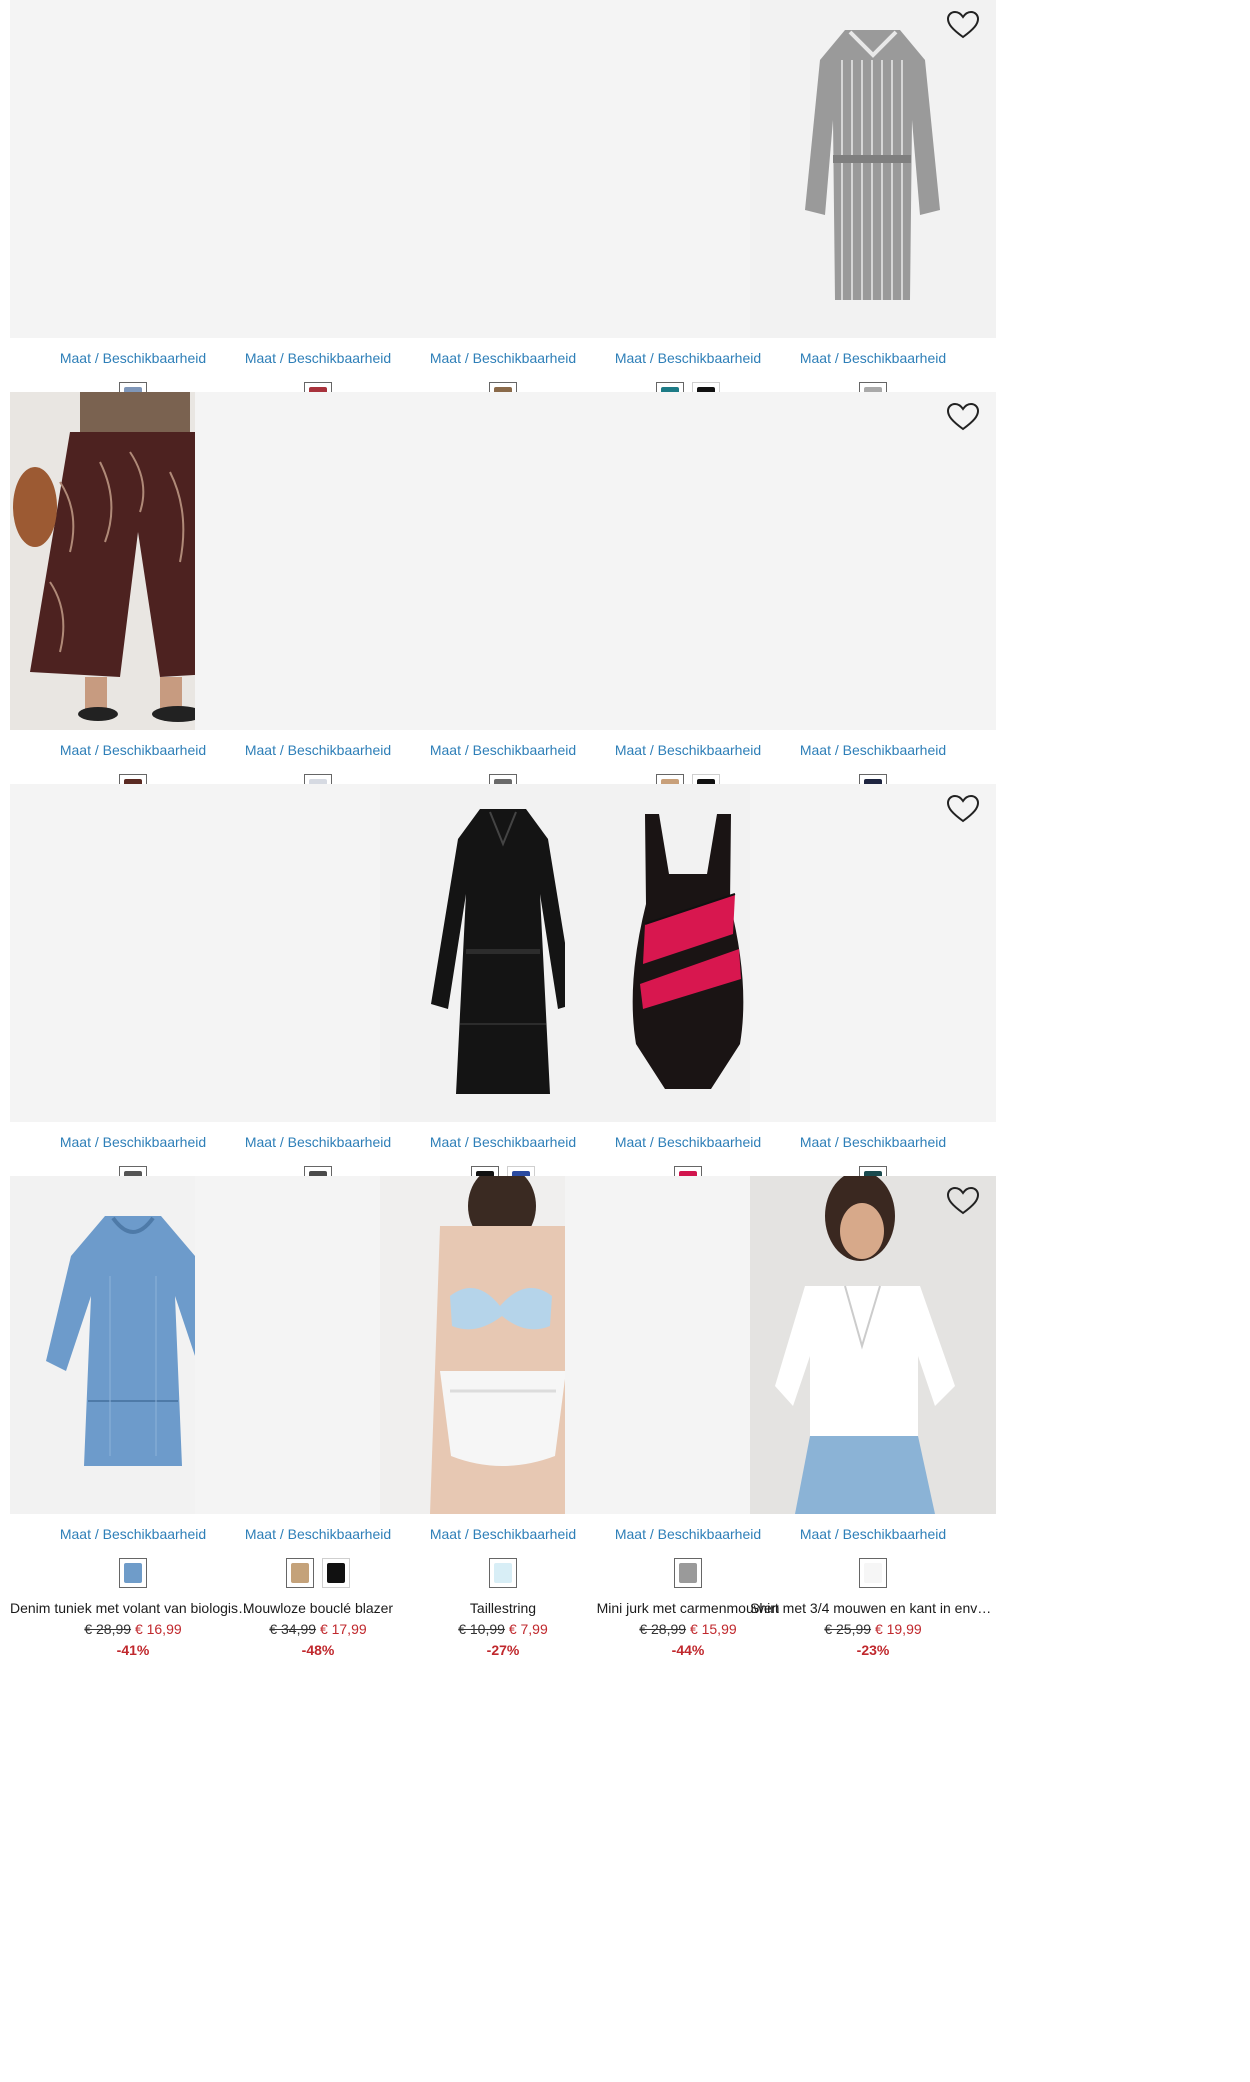  What do you see at coordinates (481, 1629) in the screenshot?
I see `original-price: € 10,99` at bounding box center [481, 1629].